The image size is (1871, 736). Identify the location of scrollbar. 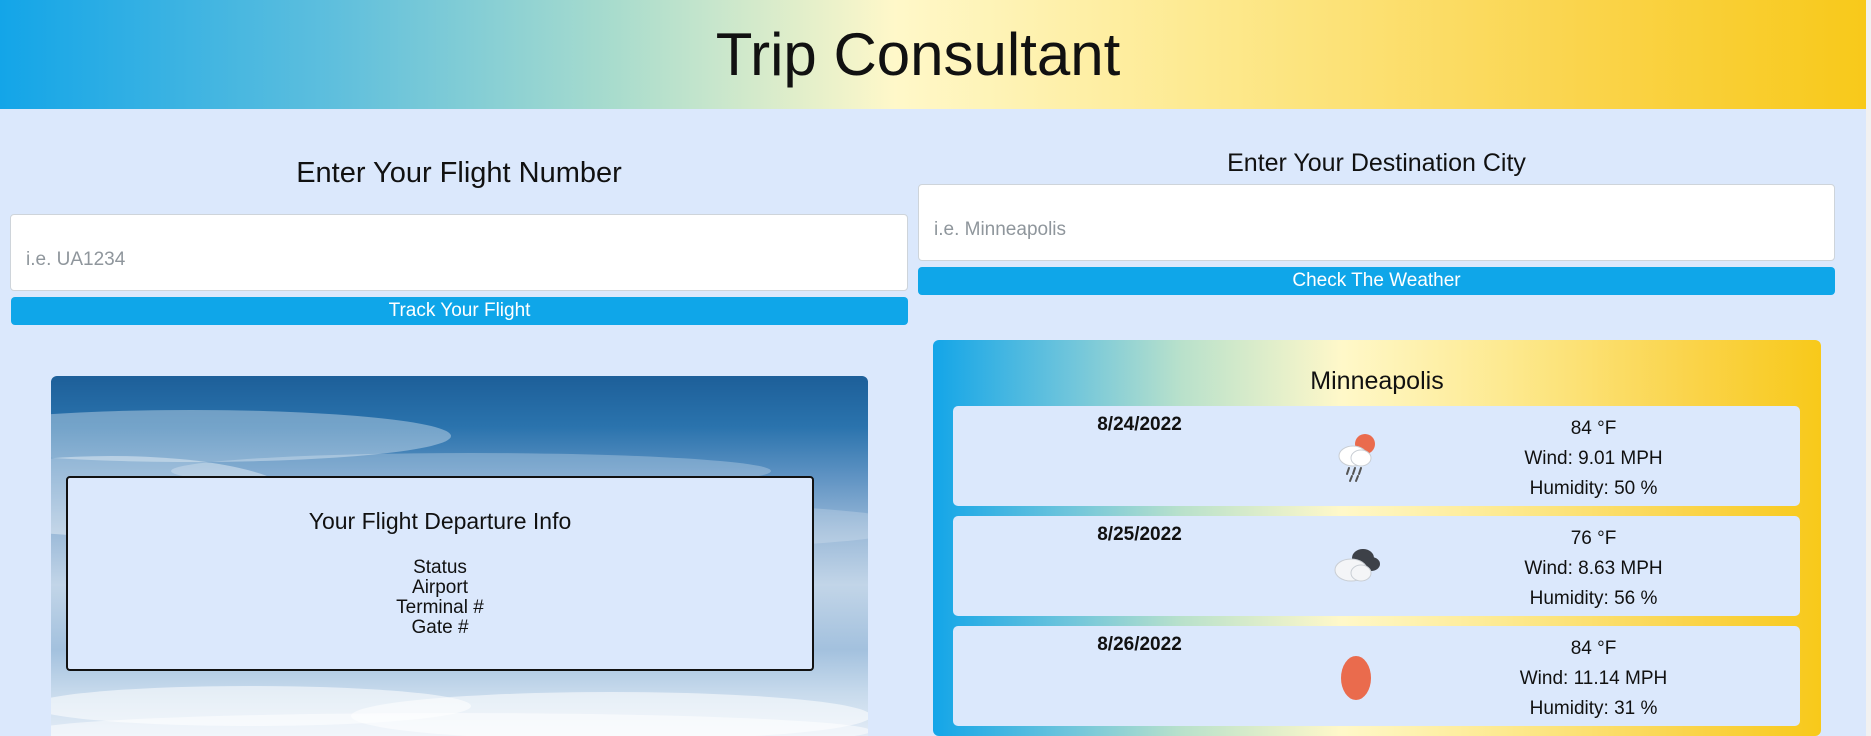
(1868, 368).